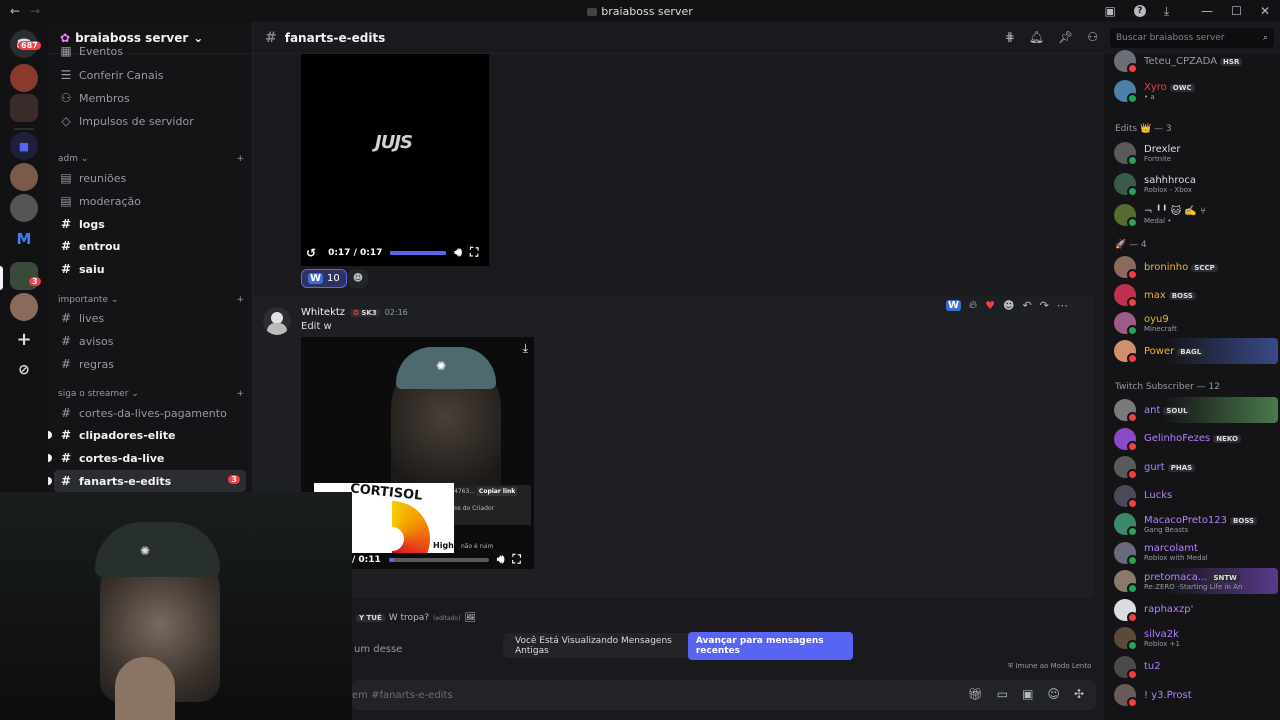 This screenshot has height=720, width=1280. What do you see at coordinates (1196, 496) in the screenshot?
I see `member-list-item: Lucks` at bounding box center [1196, 496].